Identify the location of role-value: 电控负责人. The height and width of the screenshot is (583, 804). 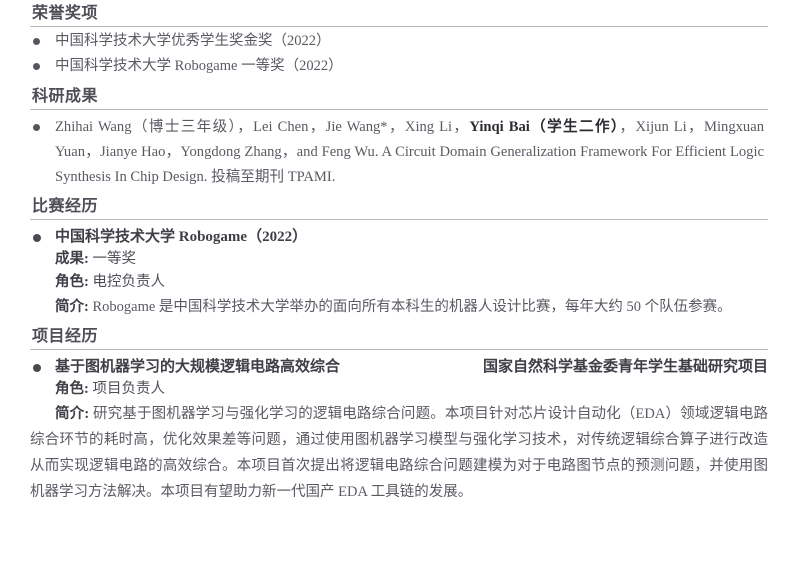
(128, 282).